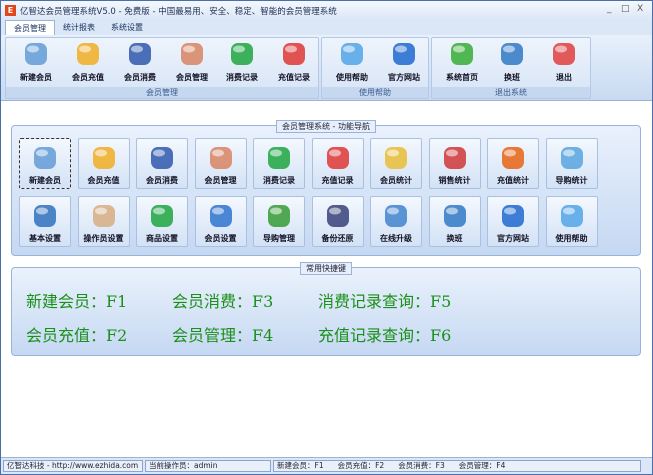 The height and width of the screenshot is (475, 653). I want to click on nav-button-finder: 会员消费, so click(162, 163).